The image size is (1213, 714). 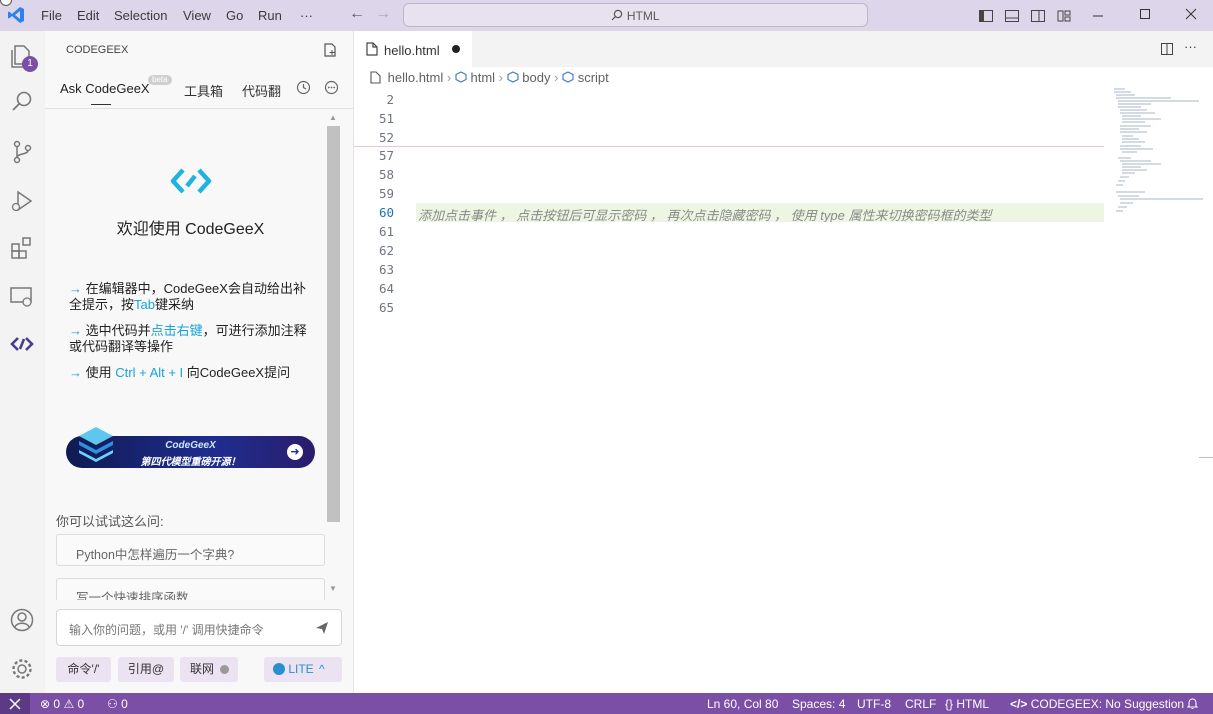 What do you see at coordinates (386, 137) in the screenshot?
I see `line-number: 52` at bounding box center [386, 137].